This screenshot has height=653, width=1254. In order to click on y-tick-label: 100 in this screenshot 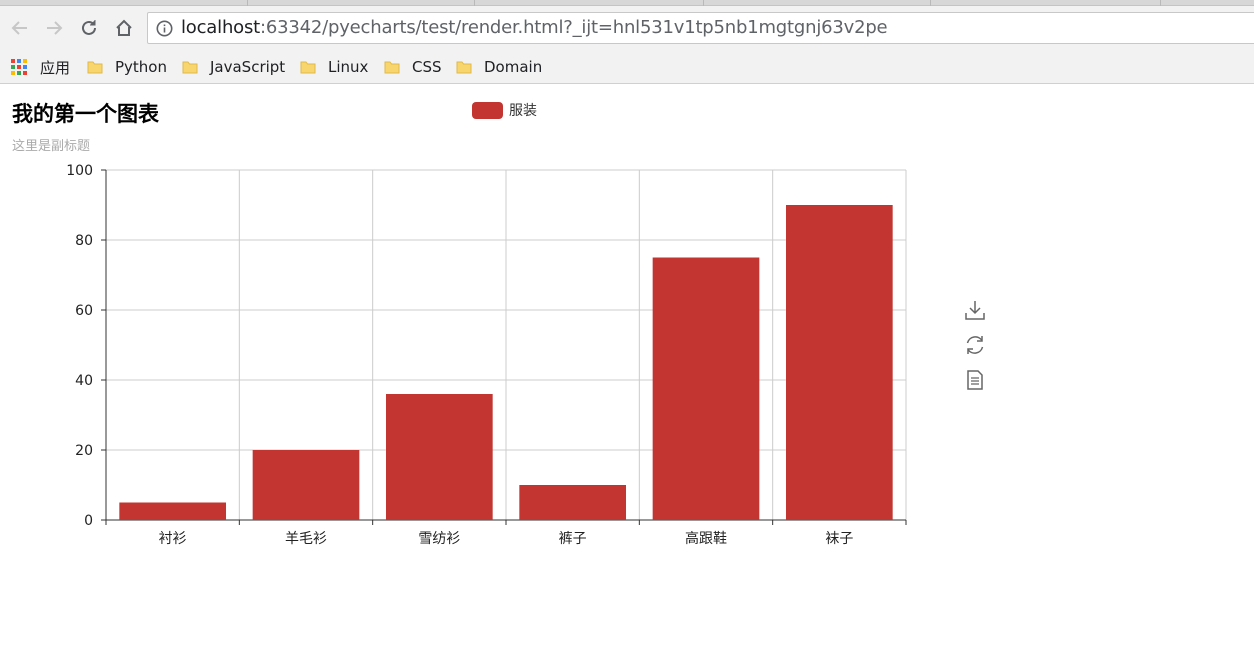, I will do `click(79, 171)`.